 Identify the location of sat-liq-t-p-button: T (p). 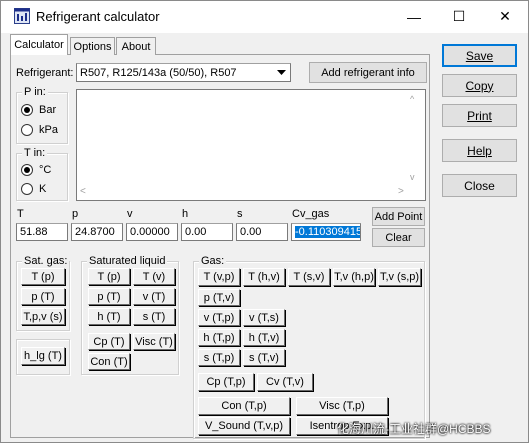
(109, 276).